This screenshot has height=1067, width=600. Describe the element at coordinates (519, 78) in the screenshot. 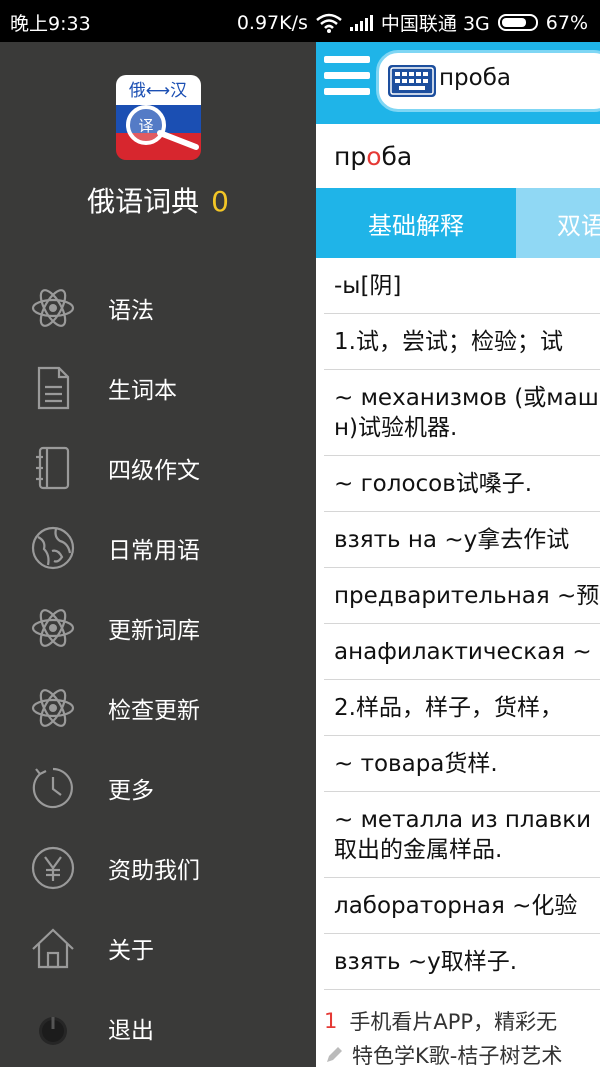

I see `search-input` at that location.